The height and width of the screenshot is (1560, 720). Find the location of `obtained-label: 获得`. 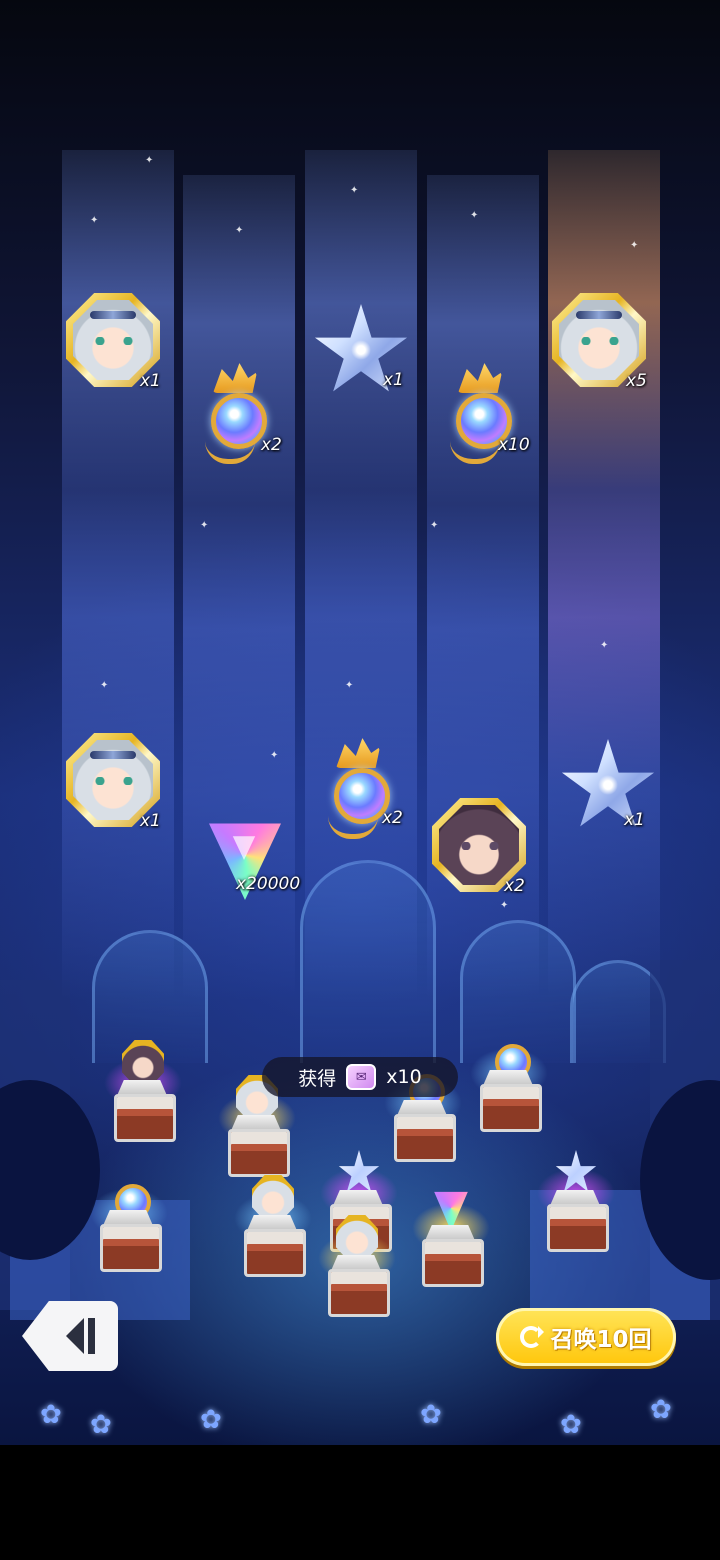

obtained-label: 获得 is located at coordinates (317, 1078).